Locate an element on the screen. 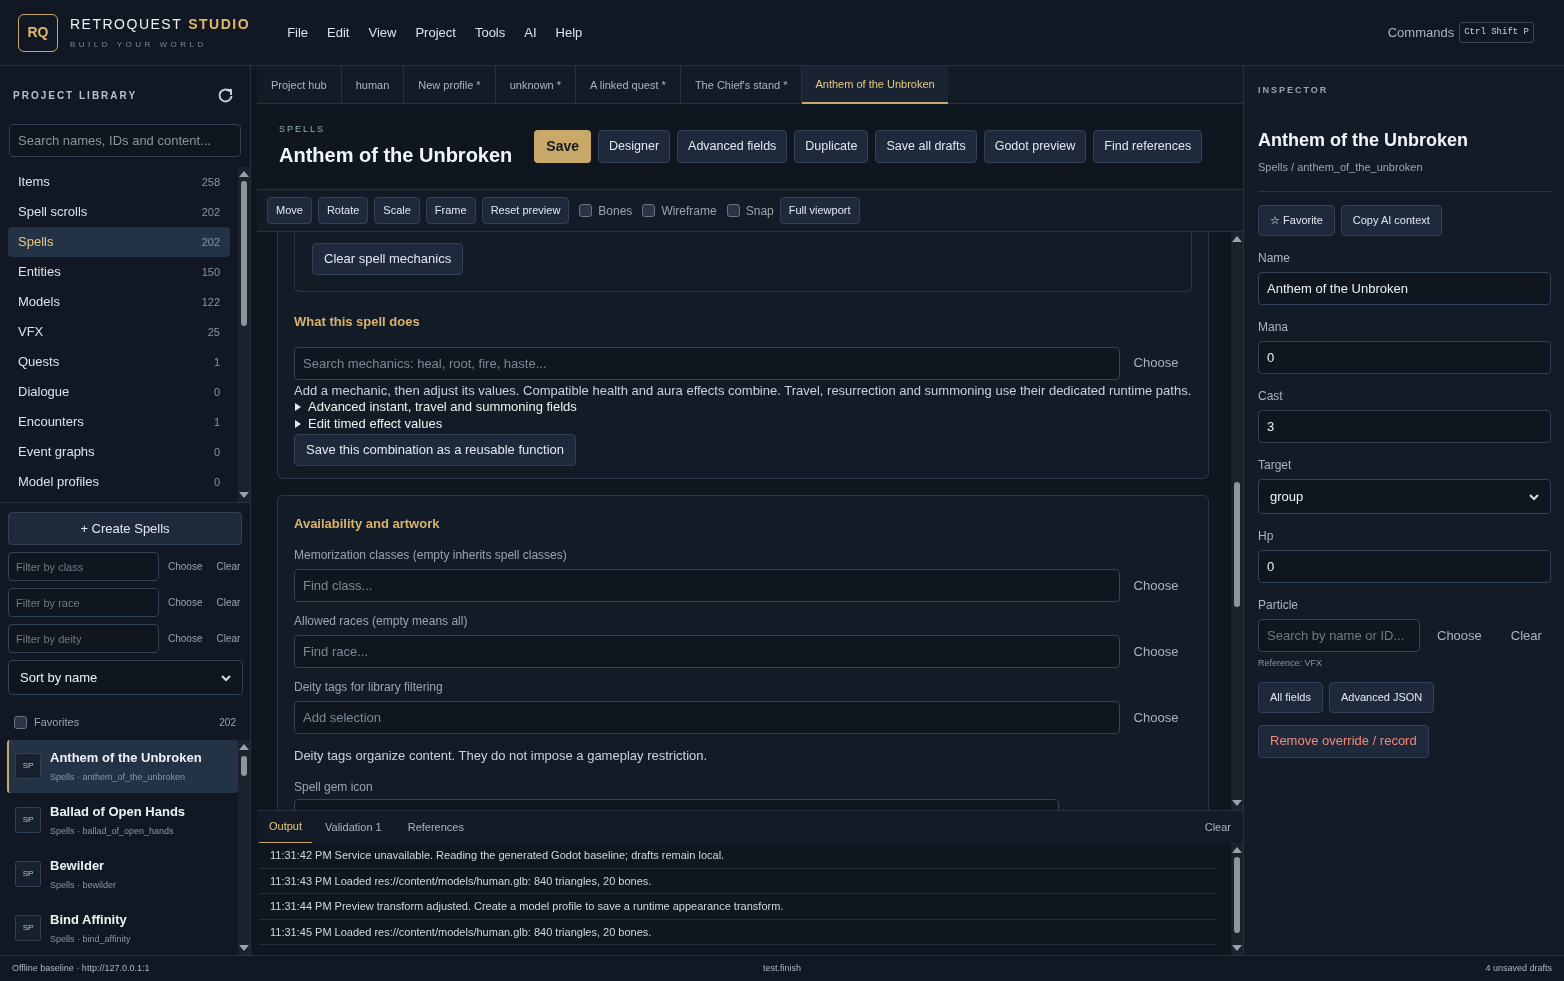  record-path: Spells · anthem_of_the_unbroken is located at coordinates (118, 777).